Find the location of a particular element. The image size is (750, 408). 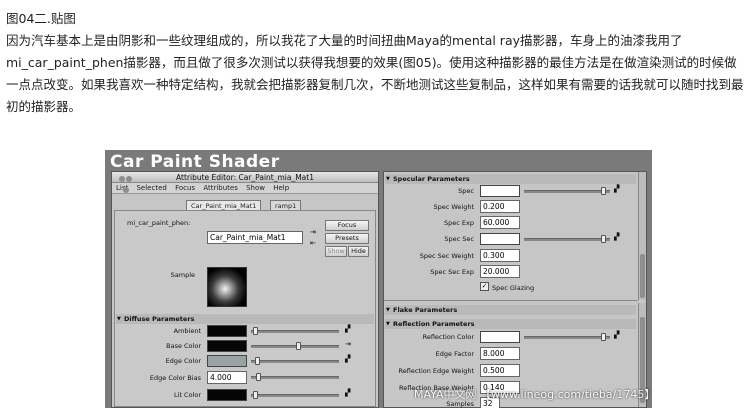

spec-exp-field: 60.000 is located at coordinates (500, 222).